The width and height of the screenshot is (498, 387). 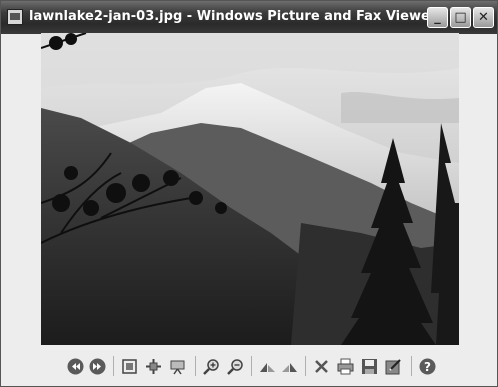 I want to click on previous-image-icon, so click(x=75, y=366).